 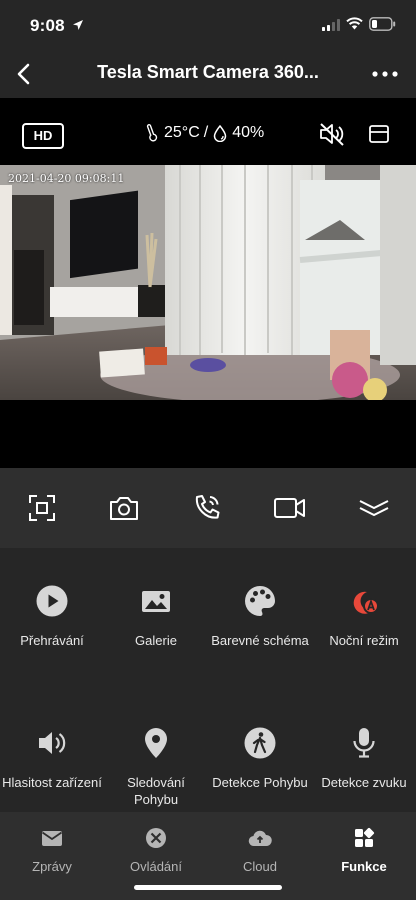 I want to click on feature-playback: Přehrávání, so click(x=52, y=617).